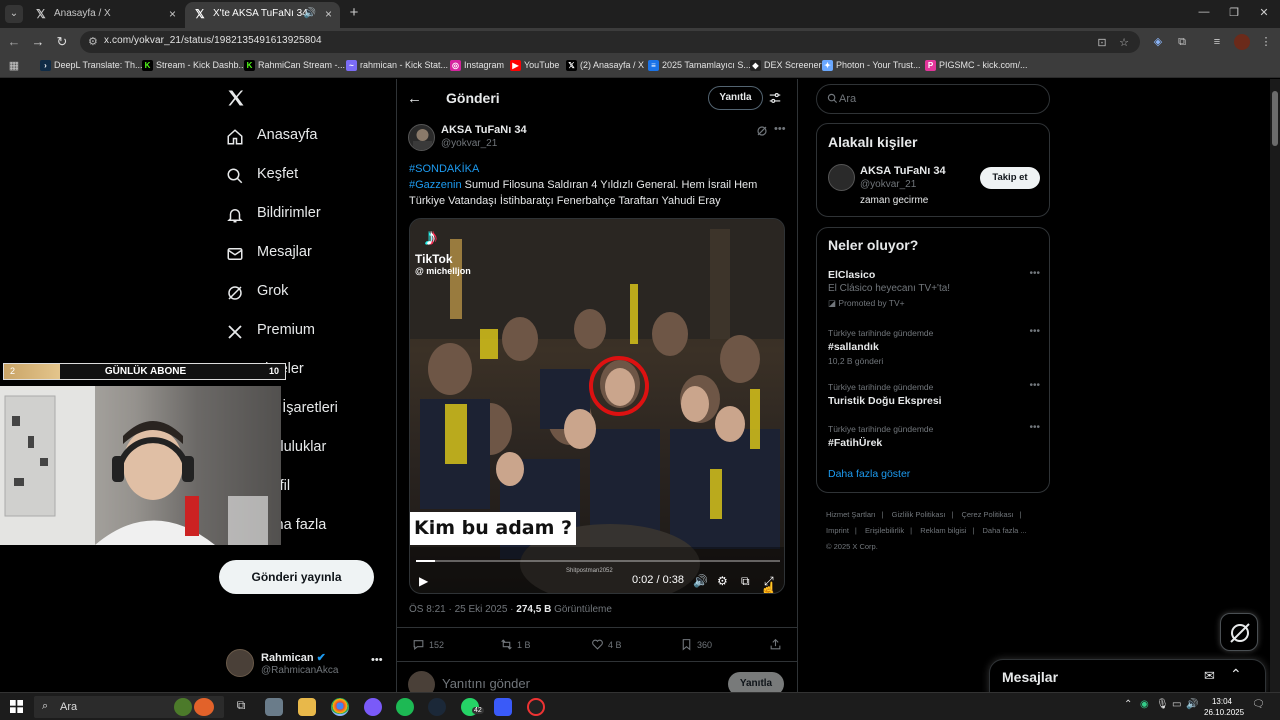 The image size is (1280, 720). Describe the element at coordinates (756, 682) in the screenshot. I see `reply-submit-button: Yanıtla` at that location.